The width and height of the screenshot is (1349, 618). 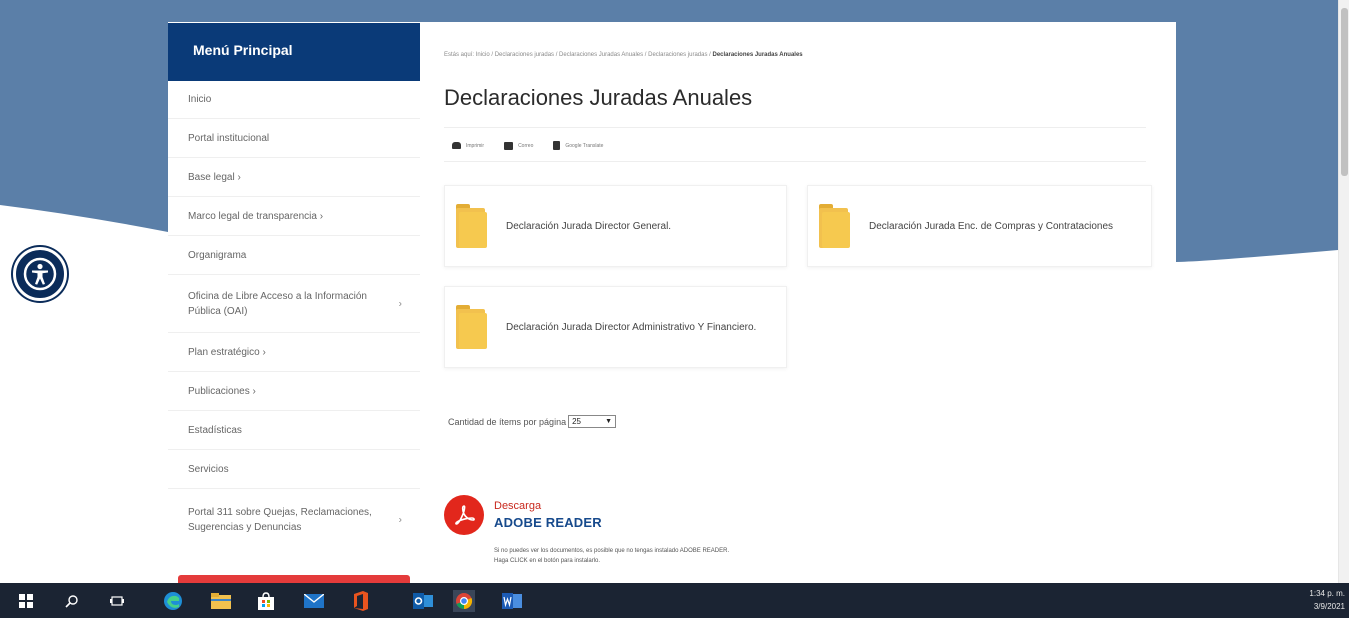 What do you see at coordinates (547, 561) in the screenshot?
I see `adobe-note-line: Haga CLICK en el botón para instalarlo.` at bounding box center [547, 561].